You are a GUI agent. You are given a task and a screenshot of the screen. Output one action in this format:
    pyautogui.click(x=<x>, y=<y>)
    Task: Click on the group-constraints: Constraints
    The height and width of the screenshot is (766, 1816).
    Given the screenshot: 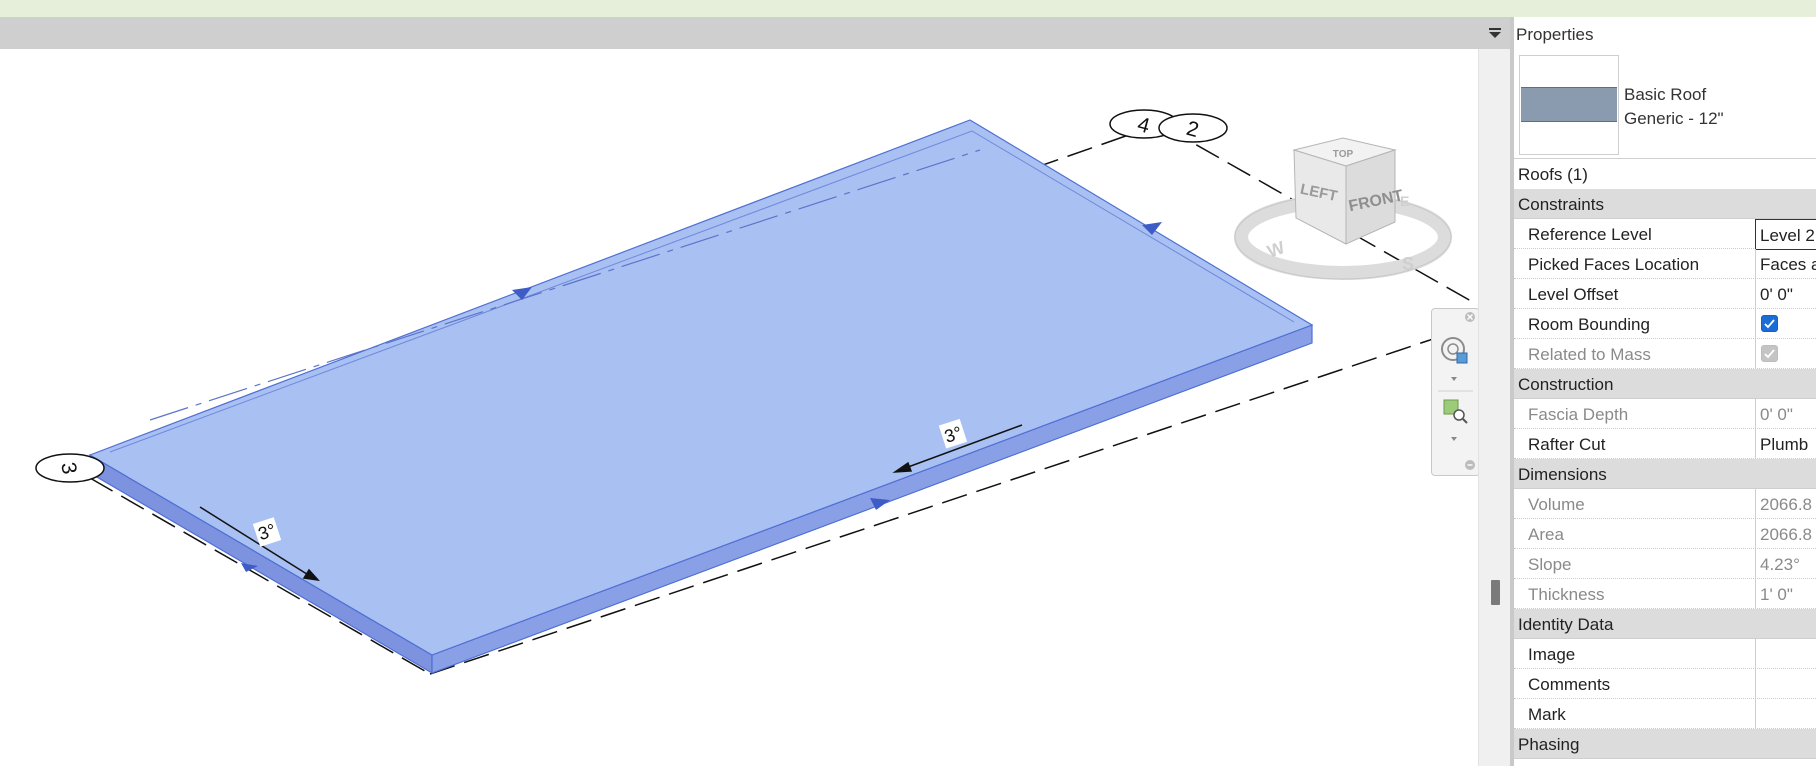 What is the action you would take?
    pyautogui.click(x=1665, y=204)
    